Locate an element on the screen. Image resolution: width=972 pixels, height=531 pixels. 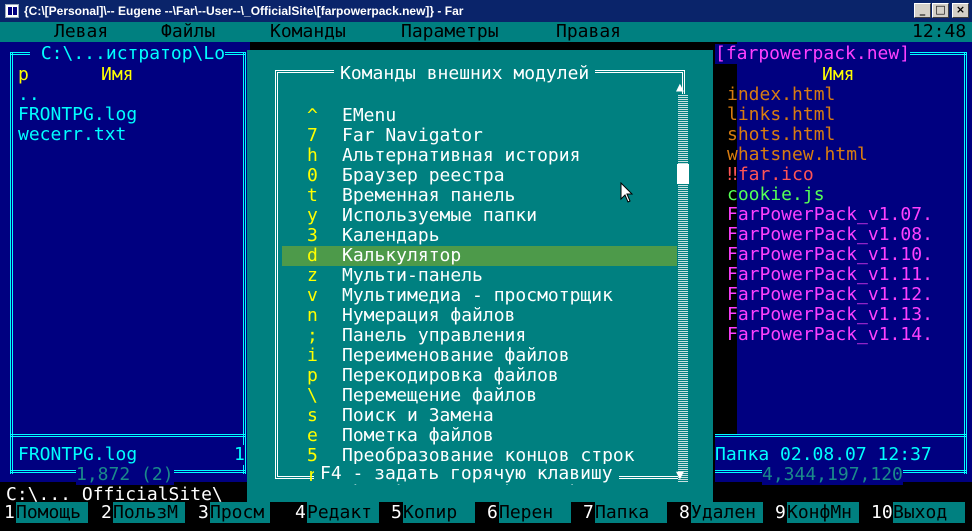
minimize-button: _ is located at coordinates (922, 10).